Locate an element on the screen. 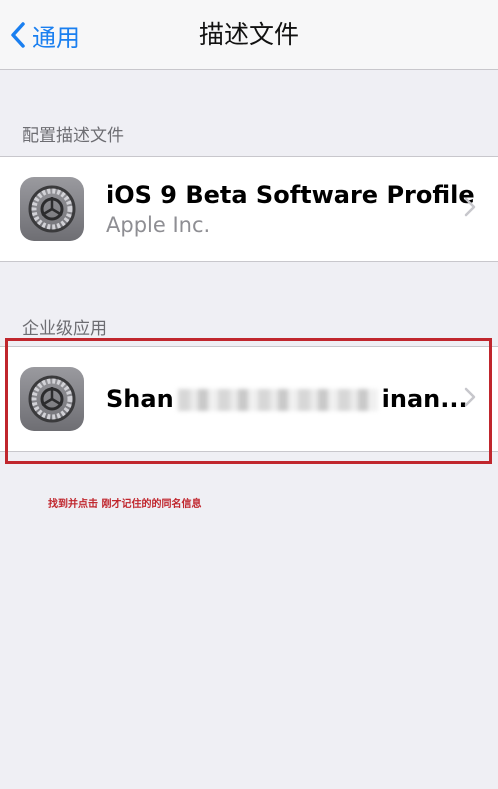 This screenshot has height=789, width=498. section-header-profiles: 配置描述文件 is located at coordinates (73, 136).